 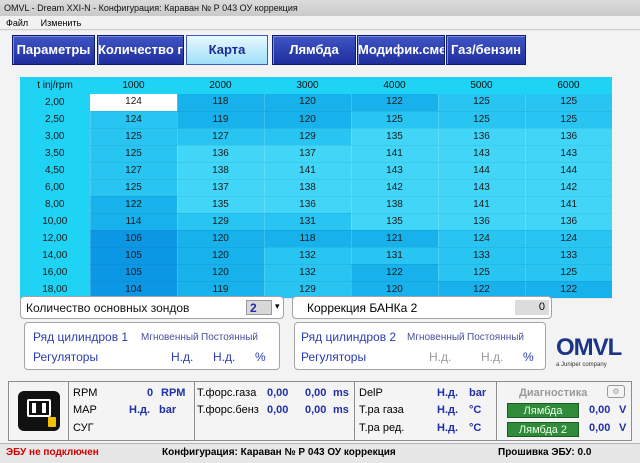 What do you see at coordinates (600, 410) in the screenshot?
I see `lambda1-value: 0,00` at bounding box center [600, 410].